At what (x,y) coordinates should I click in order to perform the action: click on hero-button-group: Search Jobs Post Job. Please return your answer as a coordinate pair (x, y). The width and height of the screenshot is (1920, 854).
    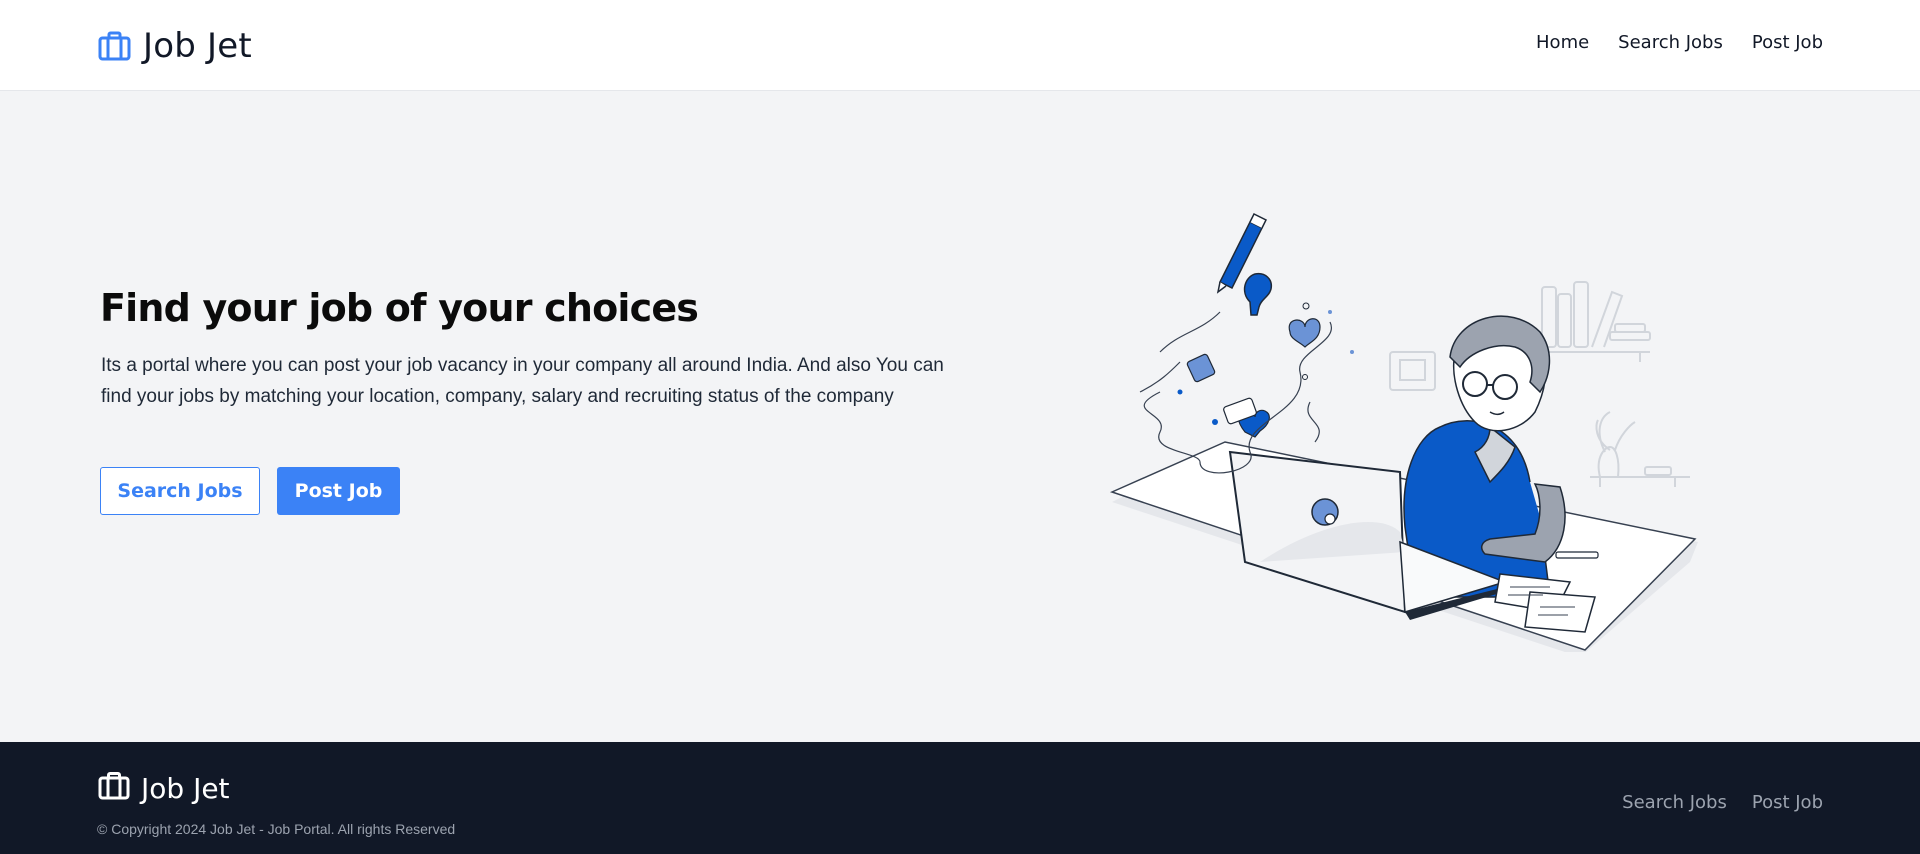
    Looking at the image, I should click on (250, 491).